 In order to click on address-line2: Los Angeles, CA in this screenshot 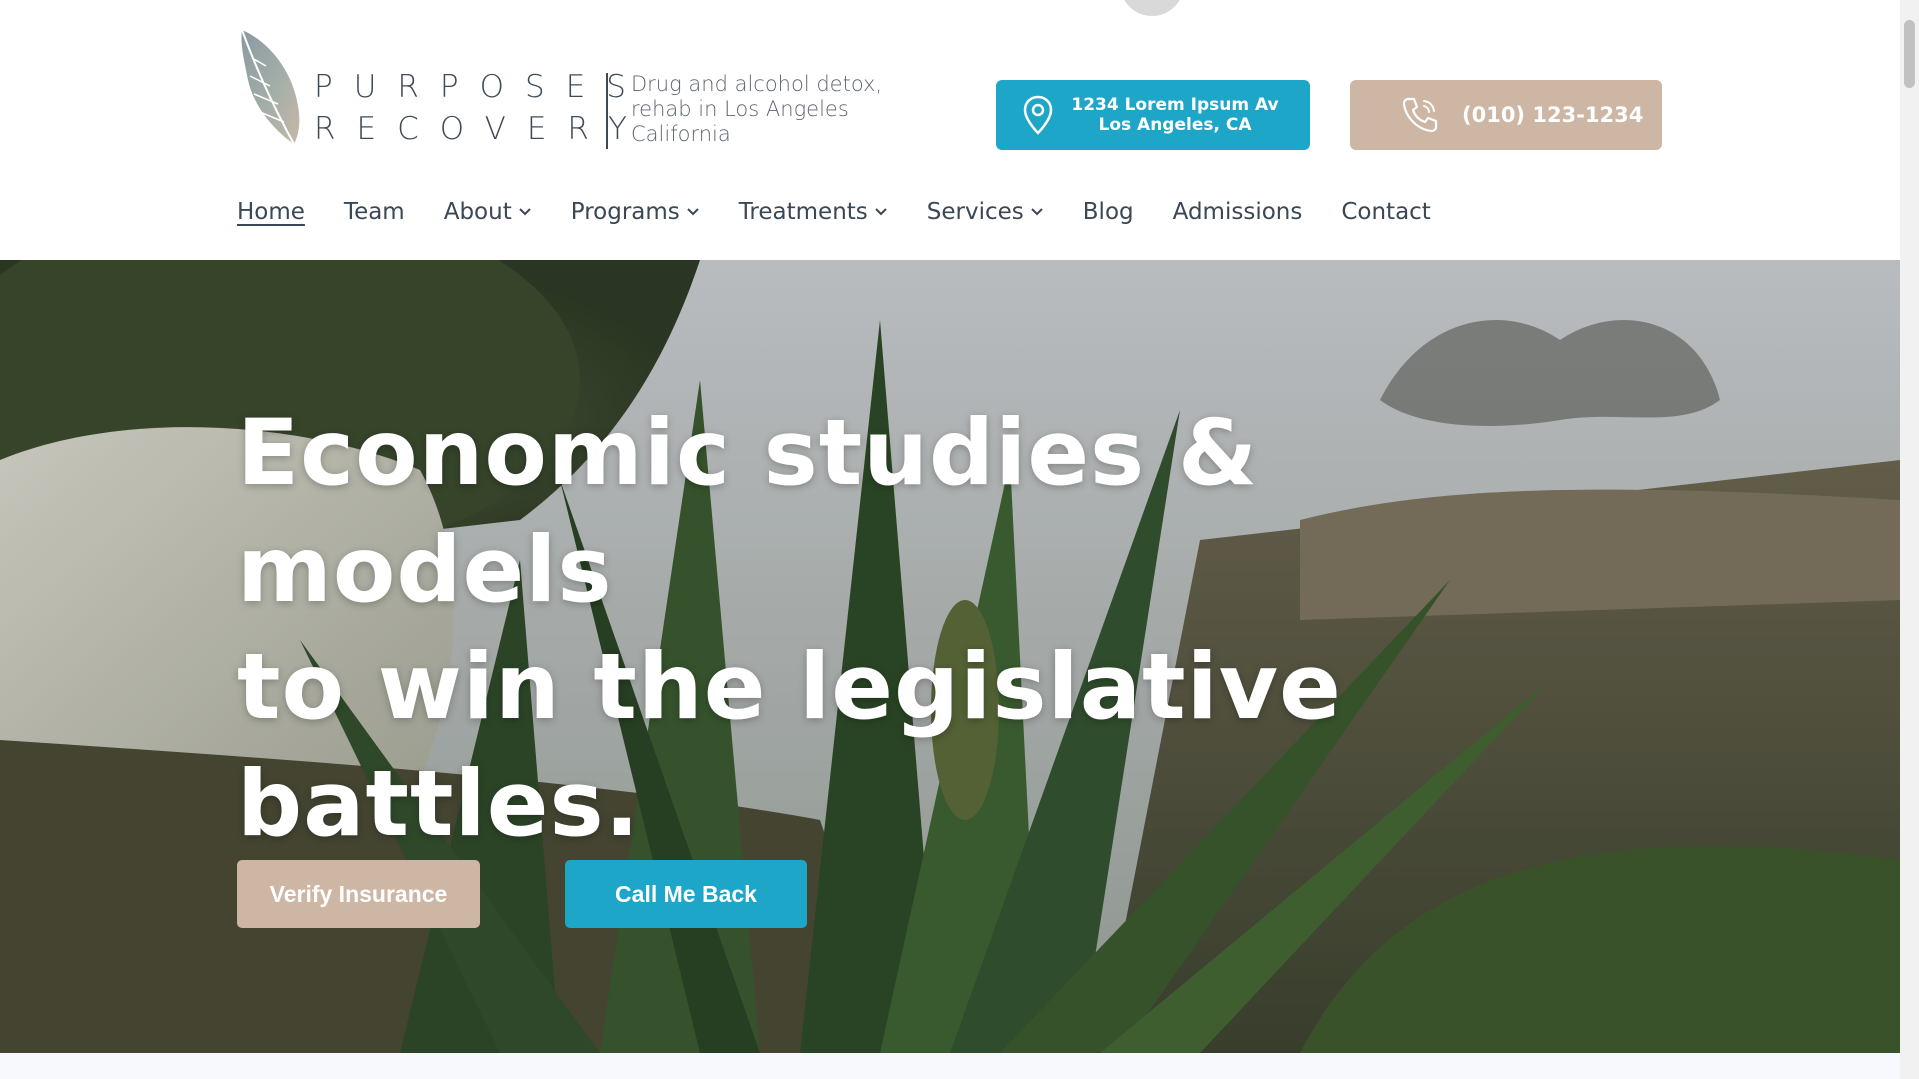, I will do `click(1175, 125)`.